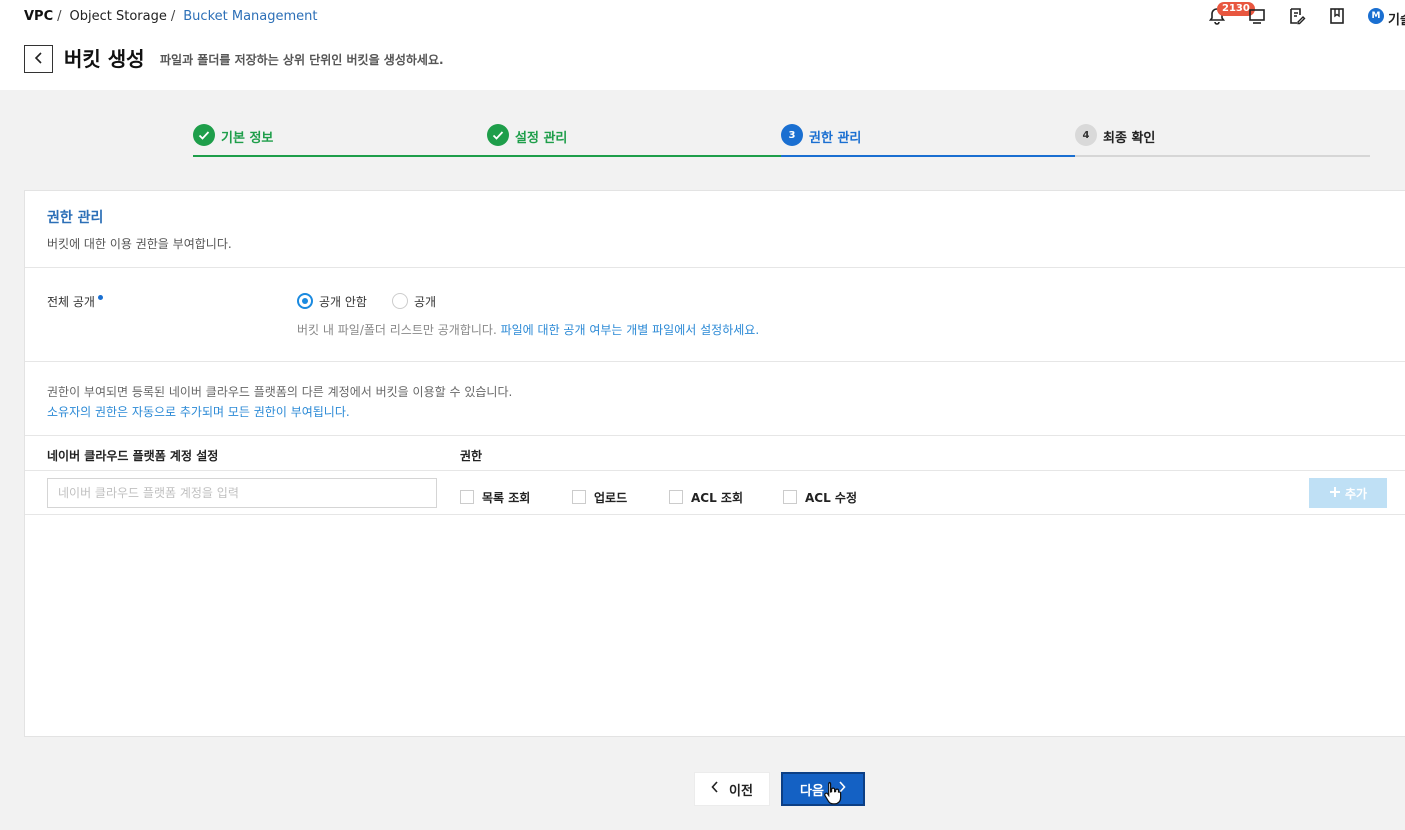 This screenshot has height=830, width=1405. I want to click on step-number: 3, so click(792, 135).